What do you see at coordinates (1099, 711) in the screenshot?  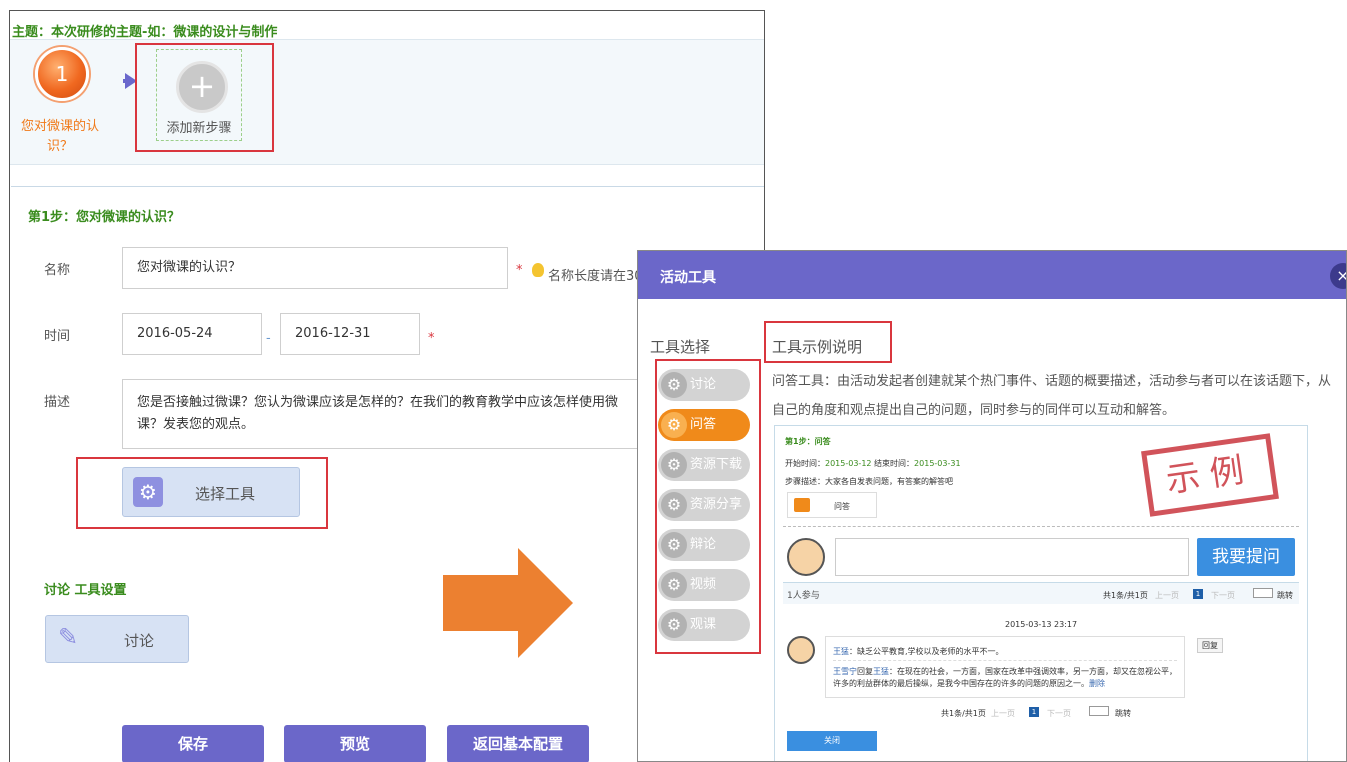 I see `page-jump-input-bottom` at bounding box center [1099, 711].